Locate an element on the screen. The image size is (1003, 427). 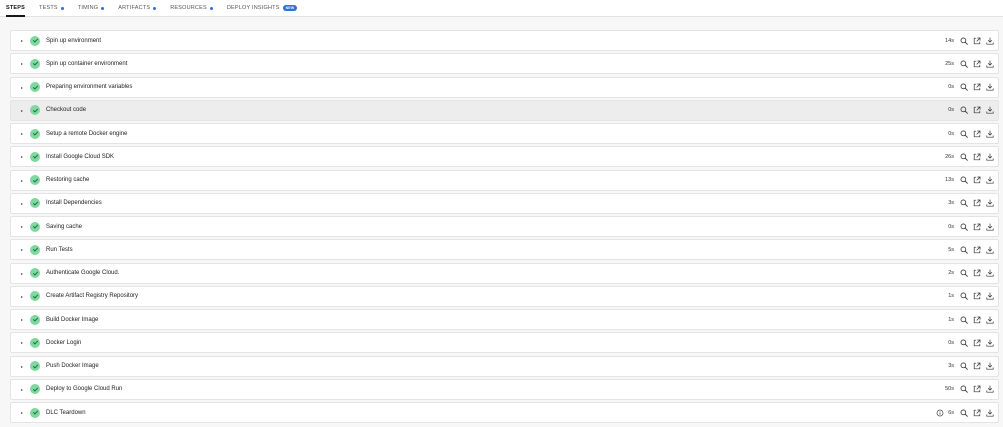
step-actions: 25s is located at coordinates (969, 63).